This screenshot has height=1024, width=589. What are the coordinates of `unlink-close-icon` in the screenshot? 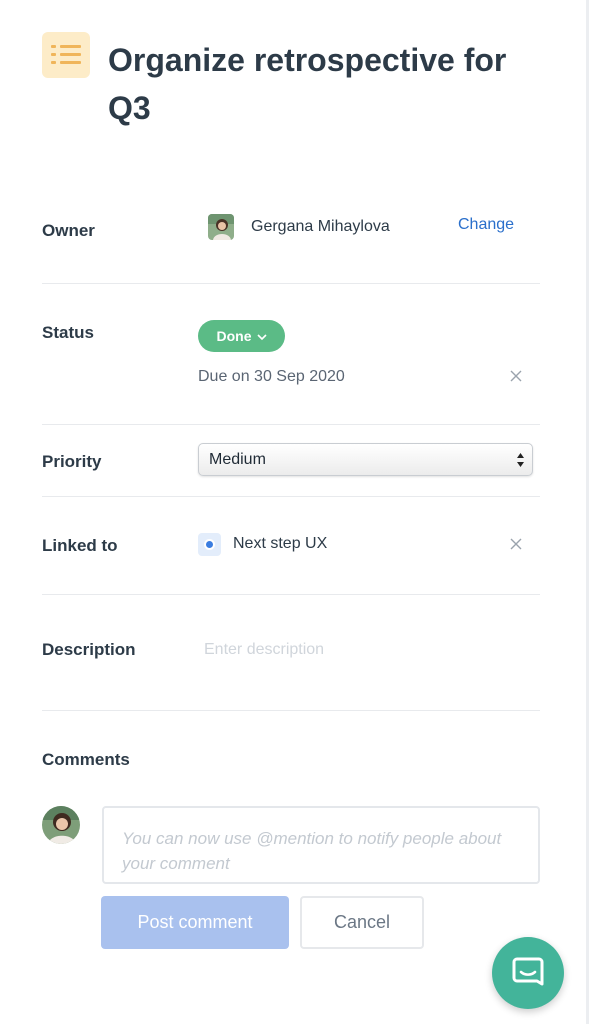 It's located at (516, 544).